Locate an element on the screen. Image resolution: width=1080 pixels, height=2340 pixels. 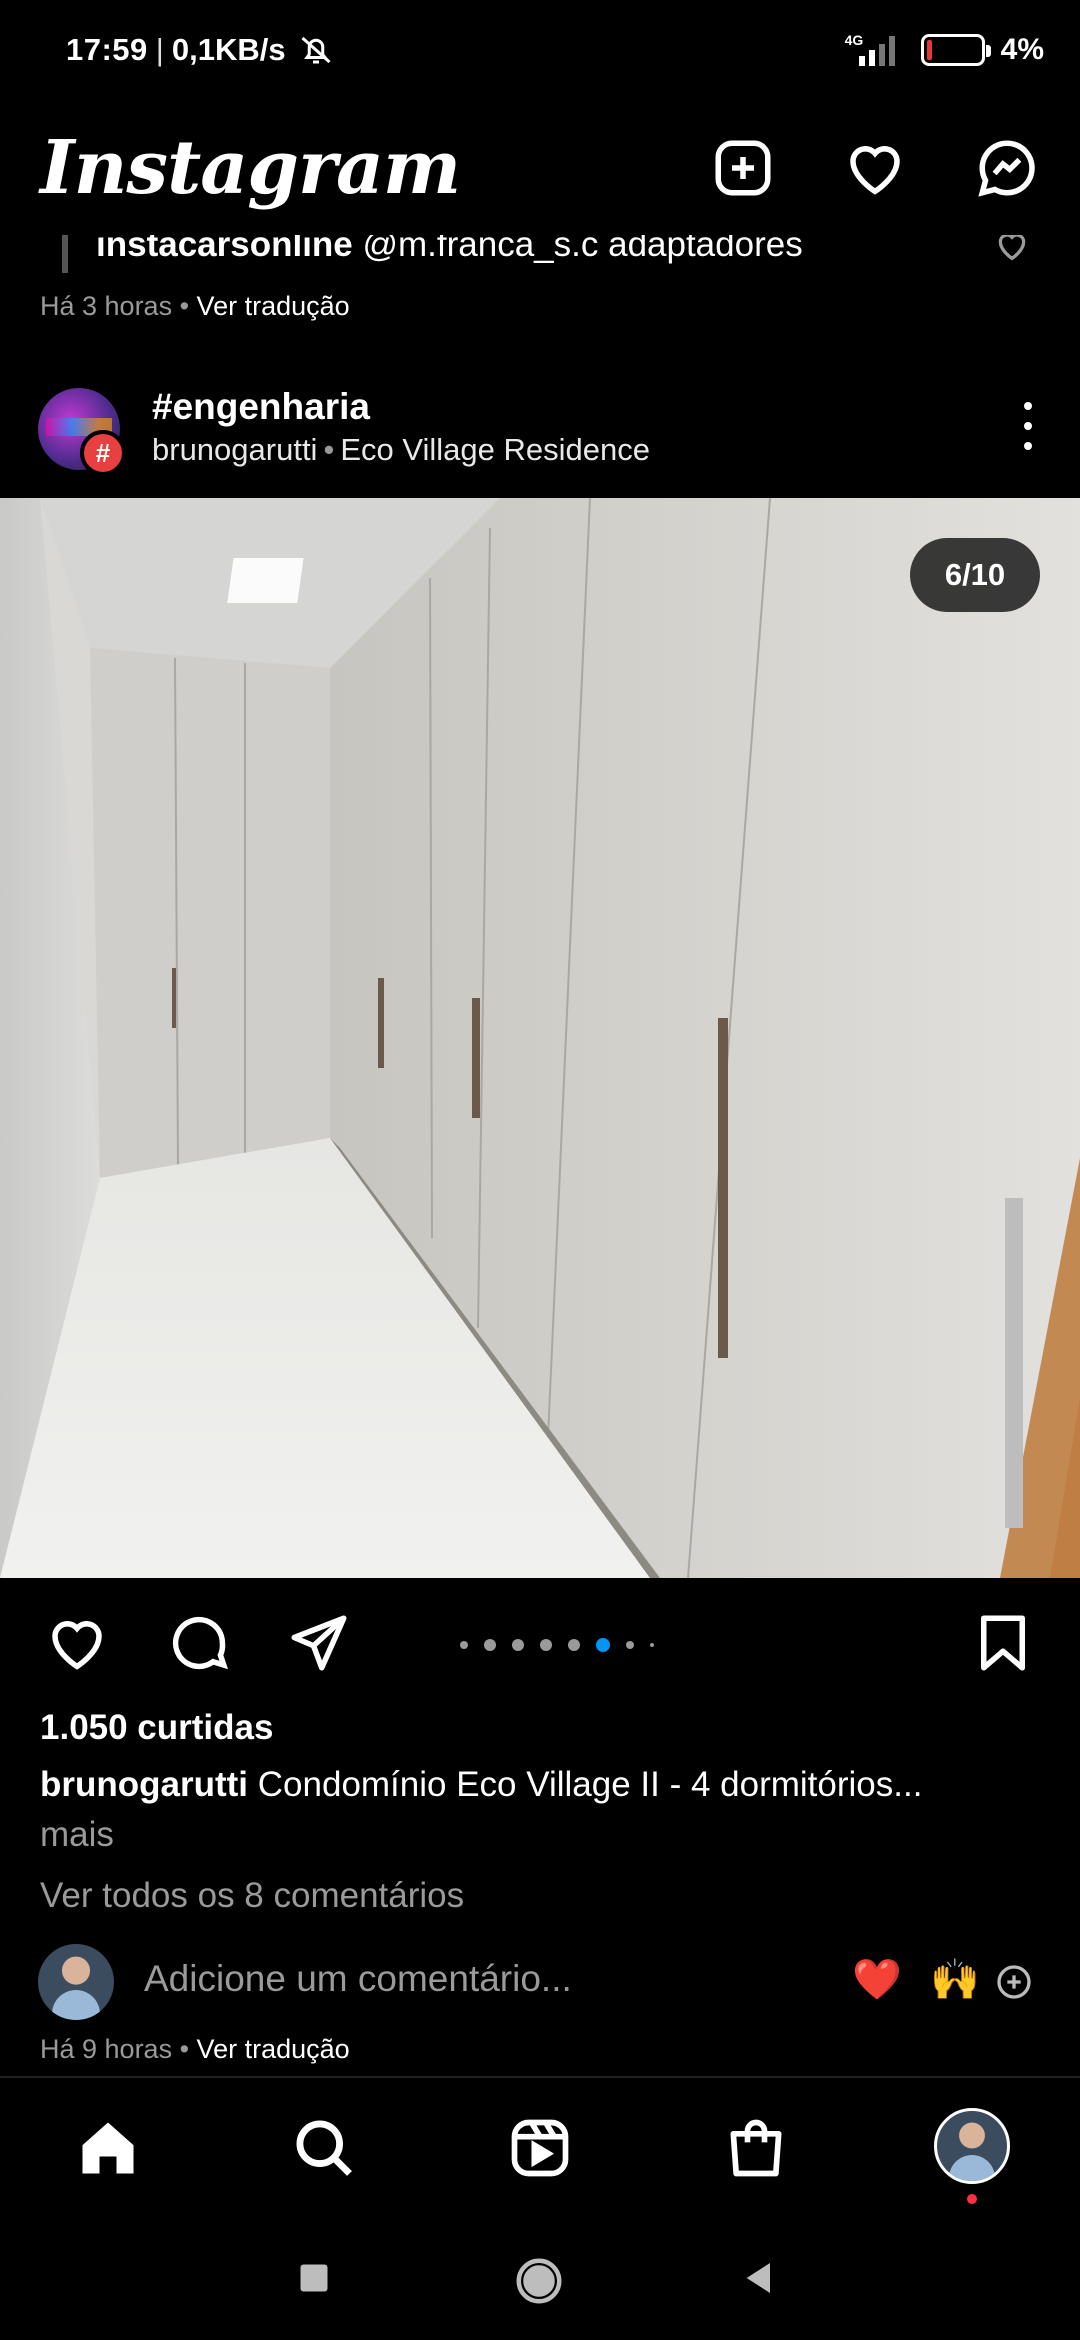
post-time: Há 9 horas • Ver tradução is located at coordinates (195, 2049).